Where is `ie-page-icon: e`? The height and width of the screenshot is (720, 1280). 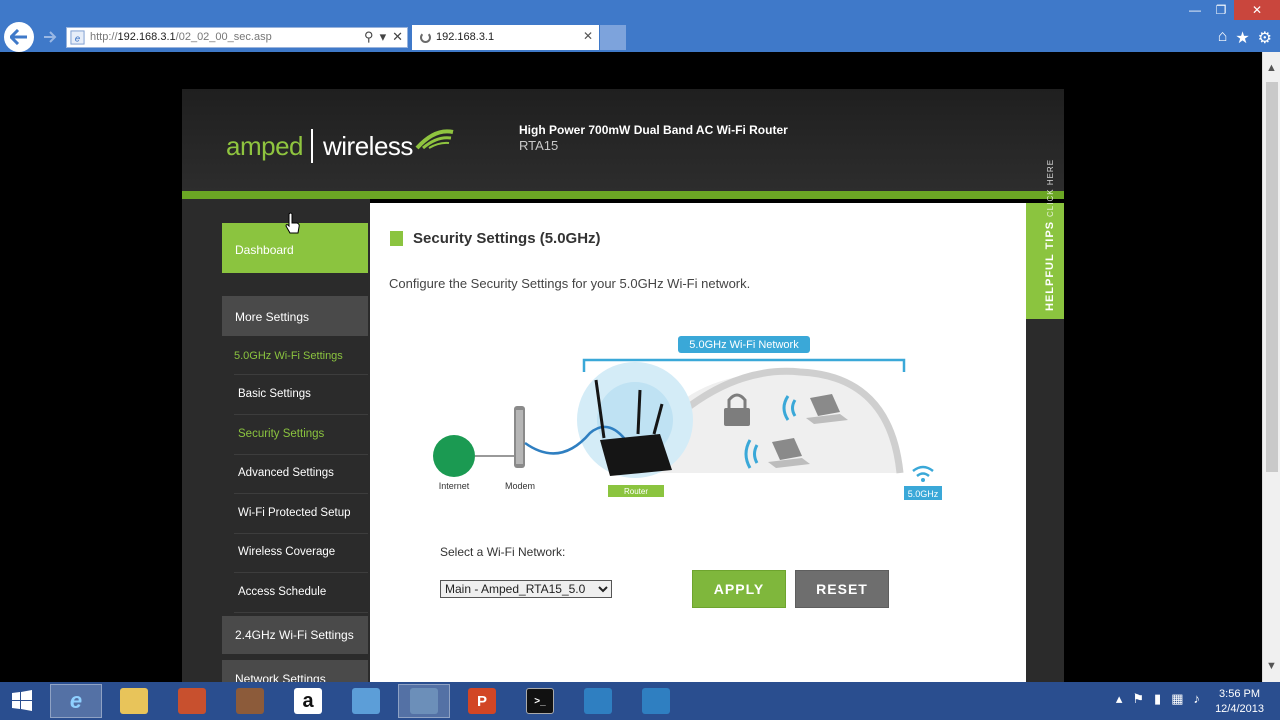 ie-page-icon: e is located at coordinates (77, 37).